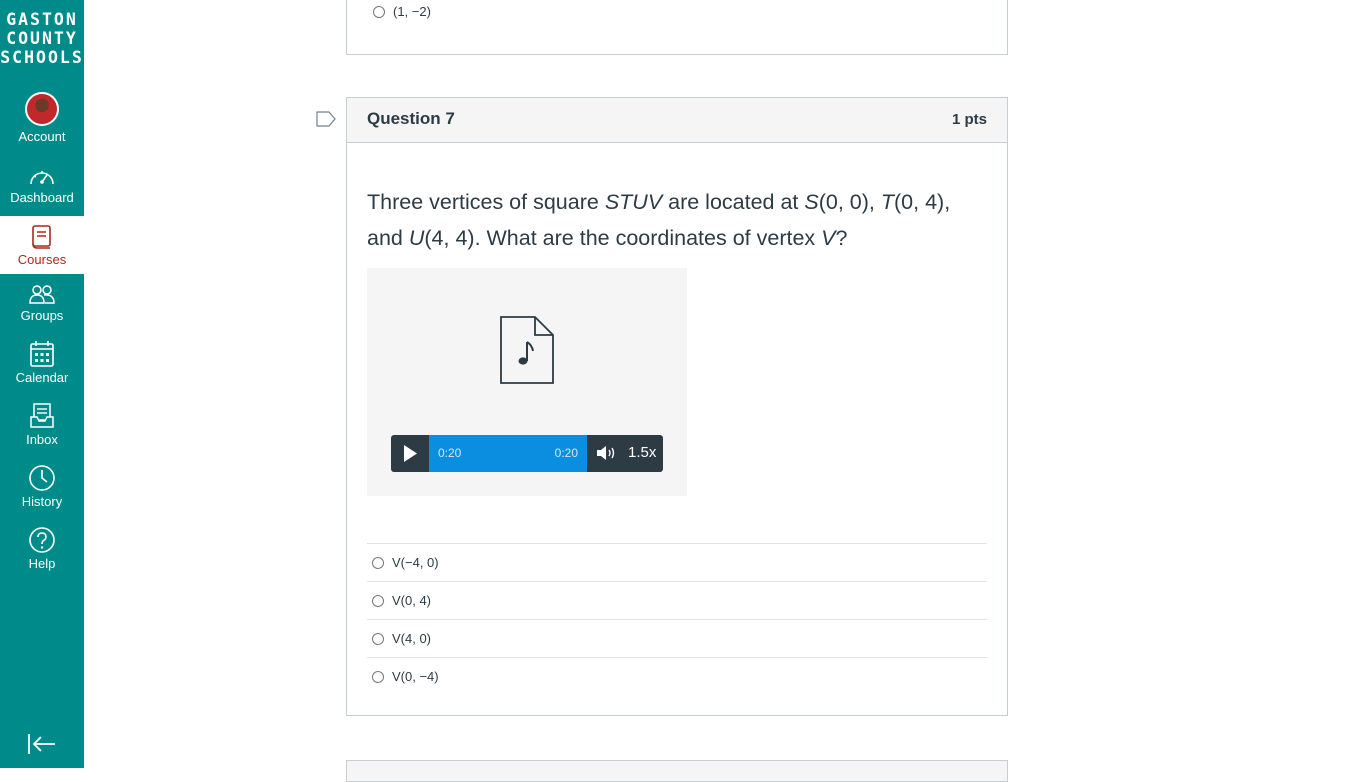  Describe the element at coordinates (42, 315) in the screenshot. I see `nav-item-label: Groups` at that location.